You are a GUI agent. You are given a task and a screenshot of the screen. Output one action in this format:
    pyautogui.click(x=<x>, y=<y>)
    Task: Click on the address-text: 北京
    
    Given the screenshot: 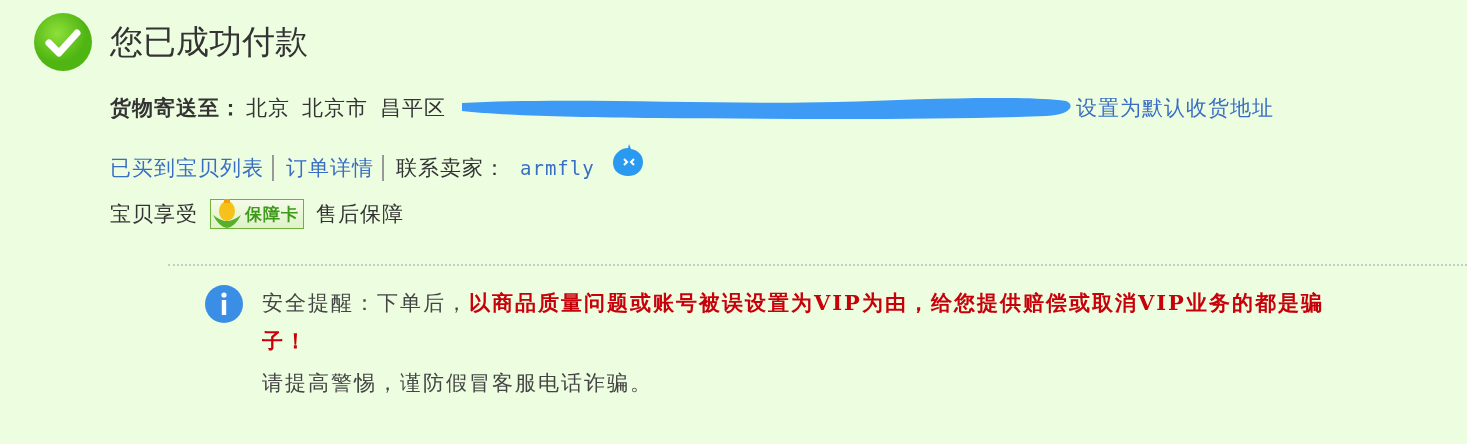 What is the action you would take?
    pyautogui.click(x=268, y=108)
    